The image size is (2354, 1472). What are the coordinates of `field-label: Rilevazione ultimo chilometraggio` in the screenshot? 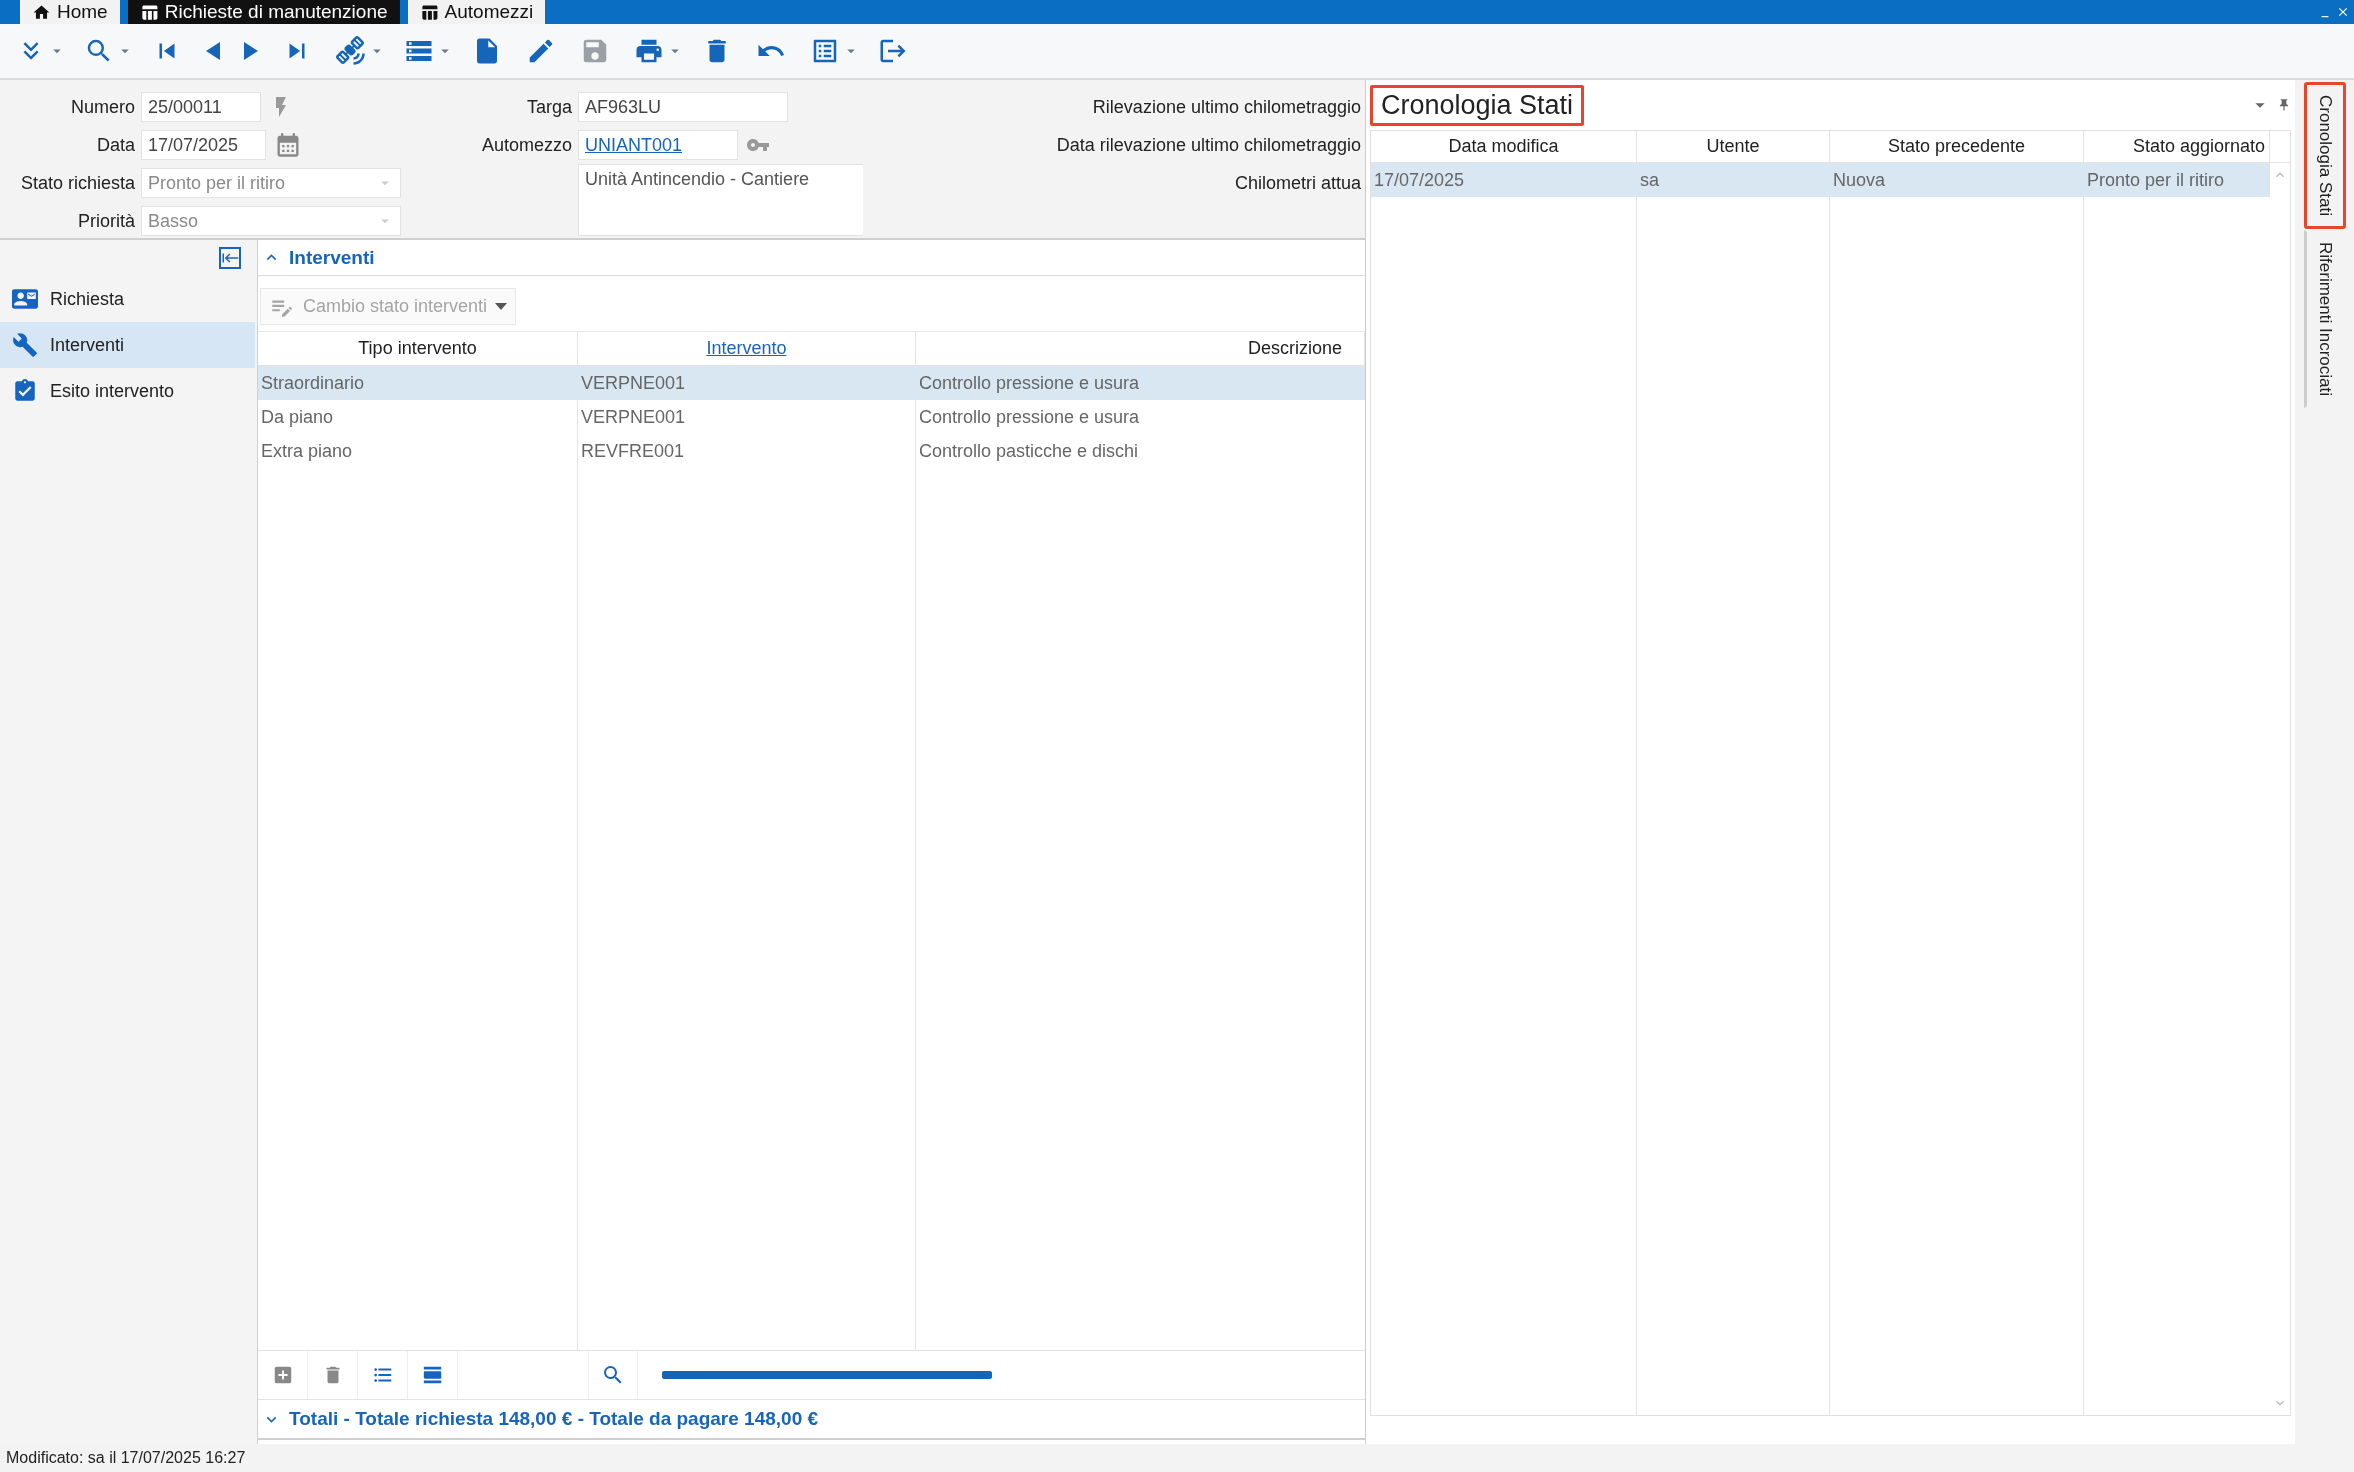 It's located at (1227, 107).